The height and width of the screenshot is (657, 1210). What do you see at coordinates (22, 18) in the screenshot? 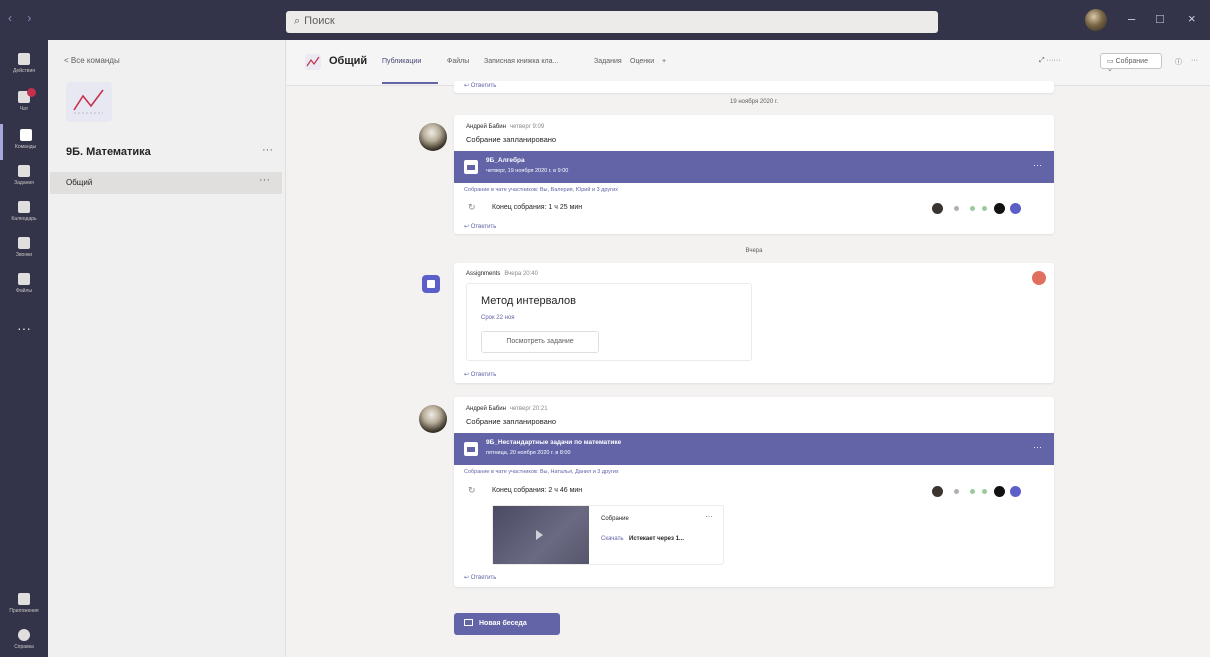
I see `back-forward-arrows: ‹ ›` at bounding box center [22, 18].